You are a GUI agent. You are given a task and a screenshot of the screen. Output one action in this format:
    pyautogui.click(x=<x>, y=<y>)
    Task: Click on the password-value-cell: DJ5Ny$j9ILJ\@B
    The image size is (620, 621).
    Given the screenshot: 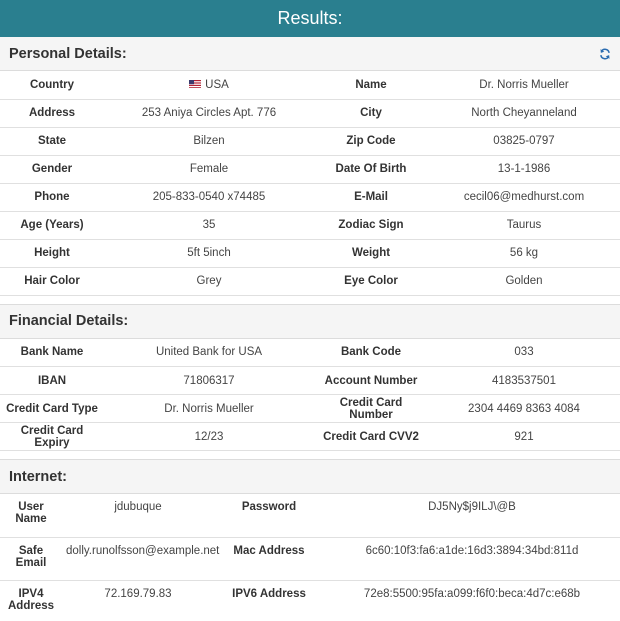 What is the action you would take?
    pyautogui.click(x=472, y=516)
    